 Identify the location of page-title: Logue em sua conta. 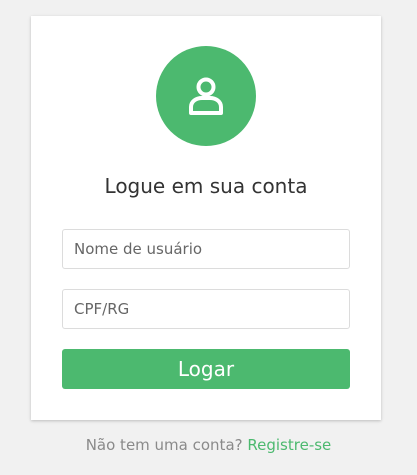
(206, 186).